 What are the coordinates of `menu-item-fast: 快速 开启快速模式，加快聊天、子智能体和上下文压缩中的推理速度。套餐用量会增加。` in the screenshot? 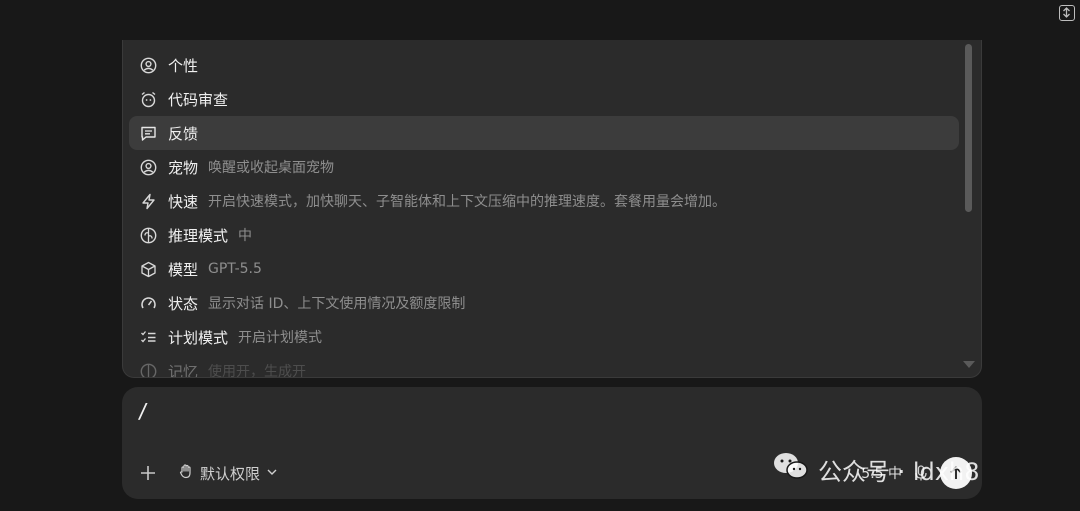 It's located at (544, 201).